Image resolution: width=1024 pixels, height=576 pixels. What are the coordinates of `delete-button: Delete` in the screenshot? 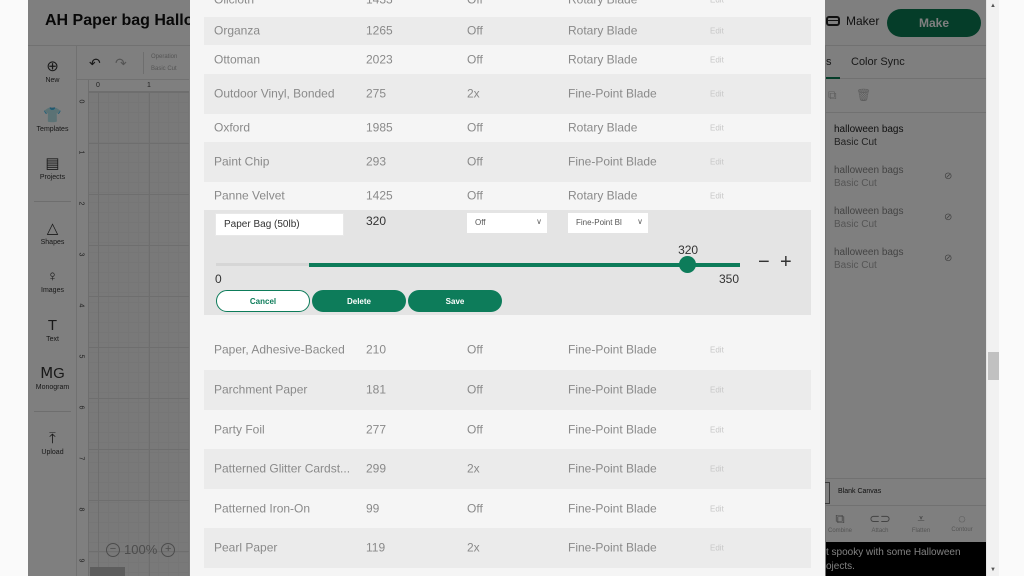 It's located at (359, 301).